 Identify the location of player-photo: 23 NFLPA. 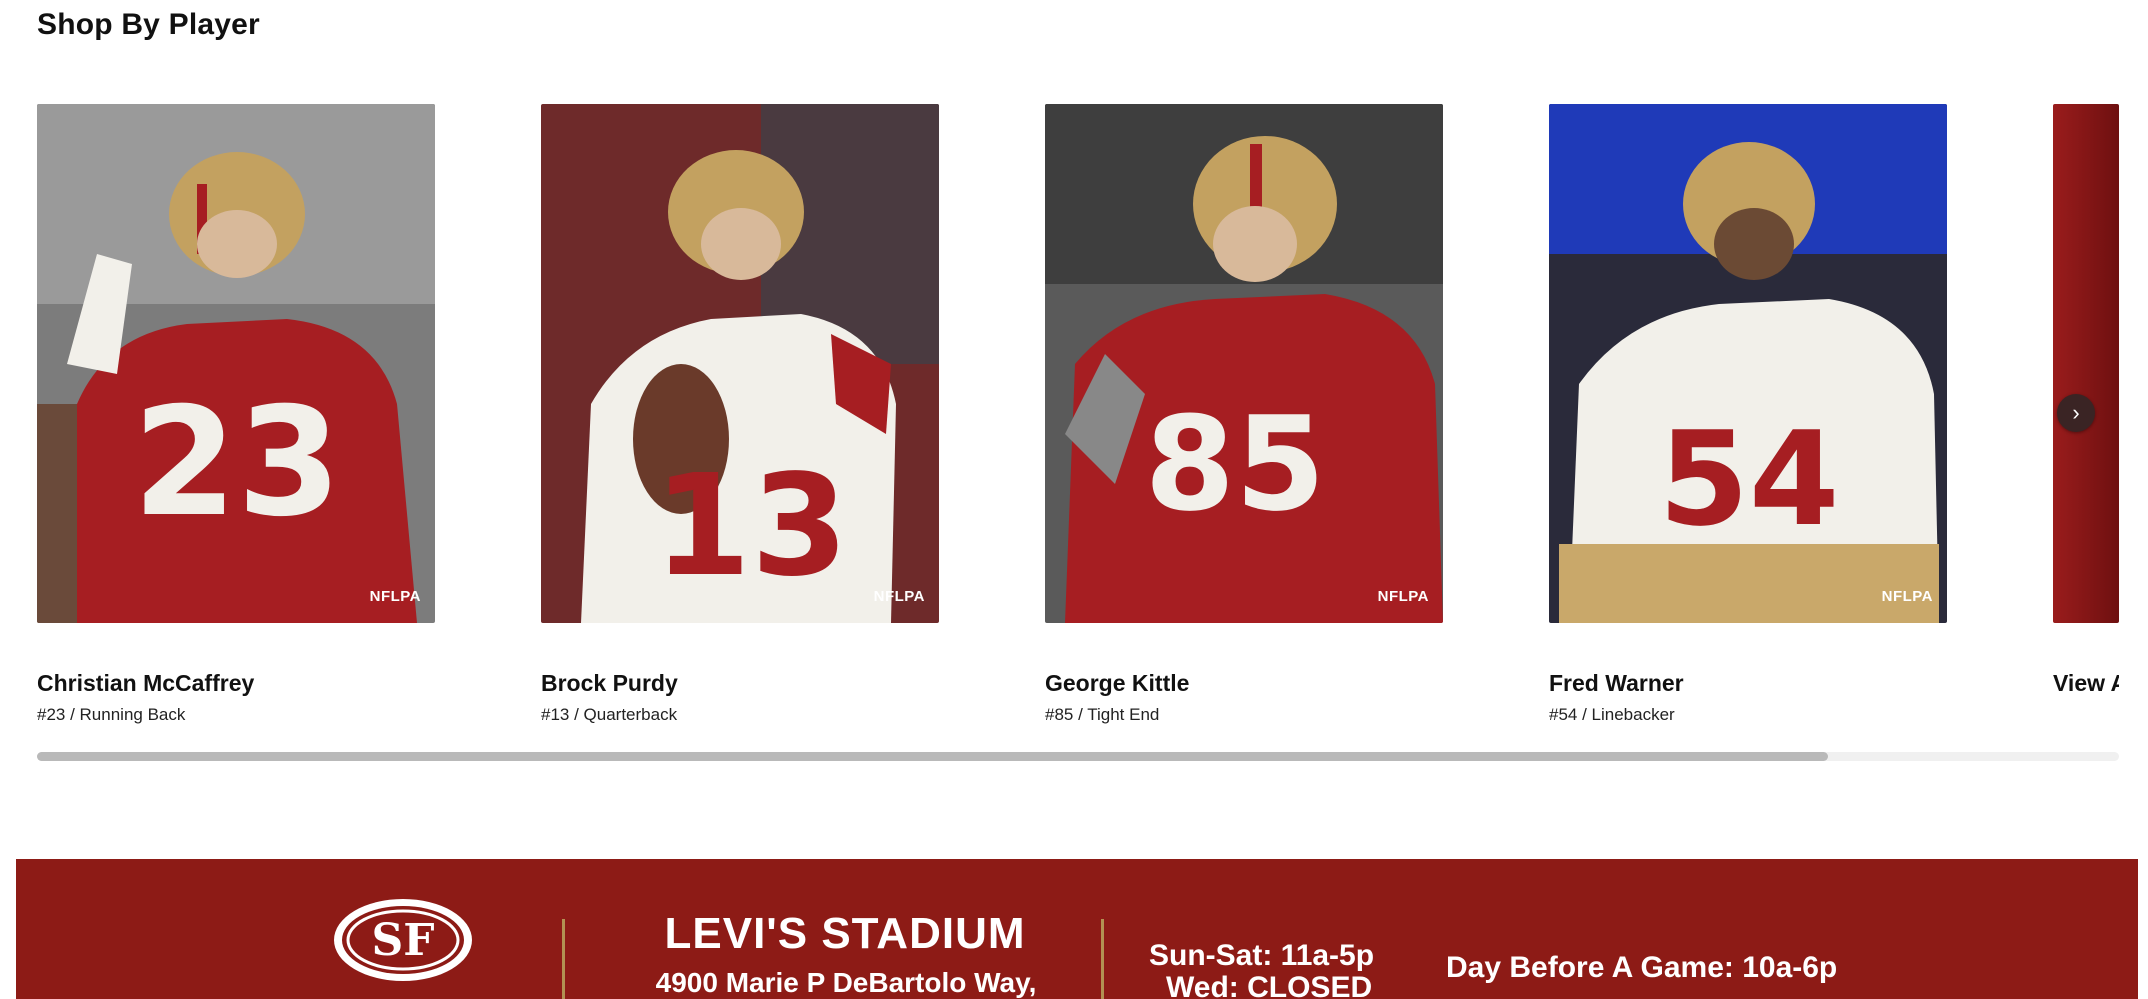
(236, 363).